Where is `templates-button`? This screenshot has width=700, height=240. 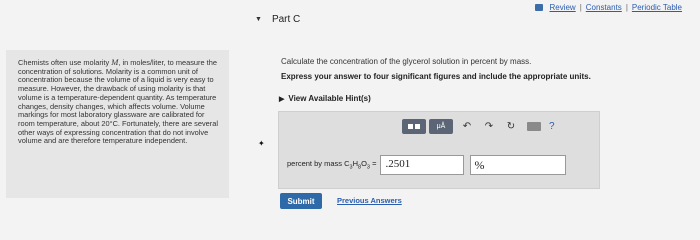 templates-button is located at coordinates (414, 126).